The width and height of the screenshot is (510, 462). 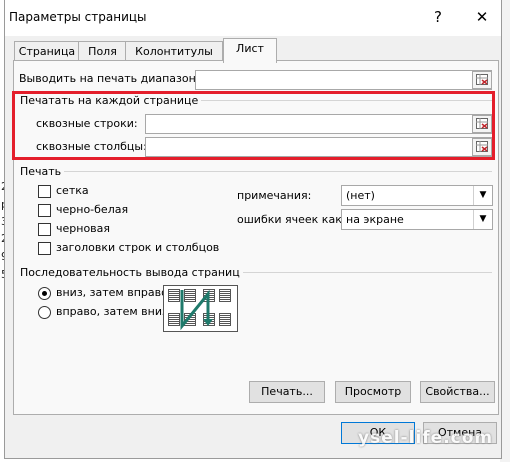 I want to click on close-button: ✕, so click(x=482, y=17).